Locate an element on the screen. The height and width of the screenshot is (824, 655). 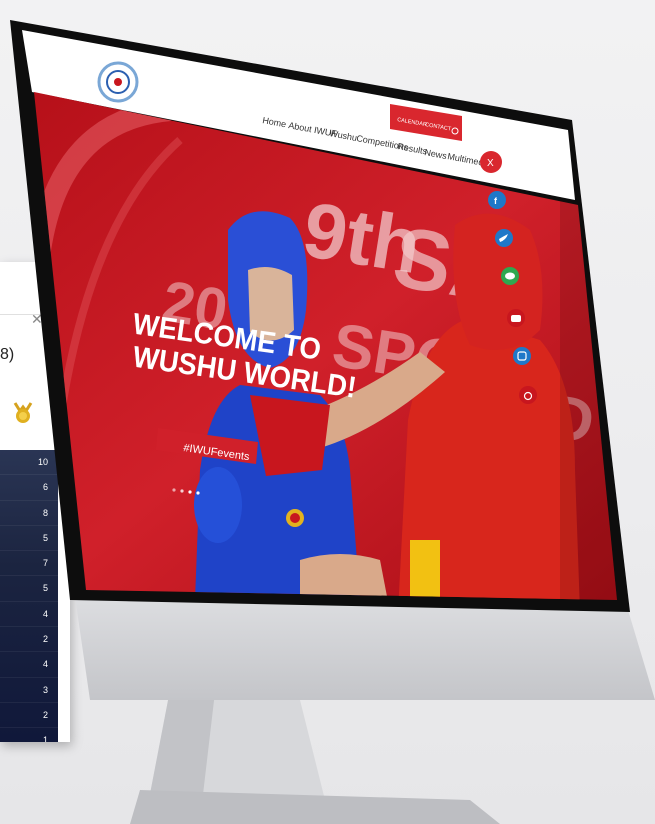
close-social-button: X is located at coordinates (491, 162).